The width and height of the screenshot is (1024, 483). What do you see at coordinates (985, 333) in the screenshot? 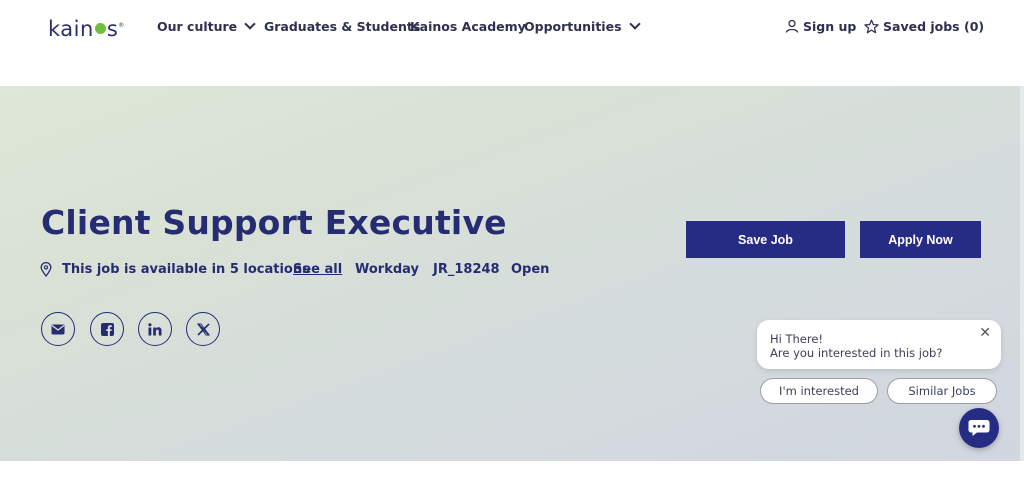
I see `close-icon: ✕` at bounding box center [985, 333].